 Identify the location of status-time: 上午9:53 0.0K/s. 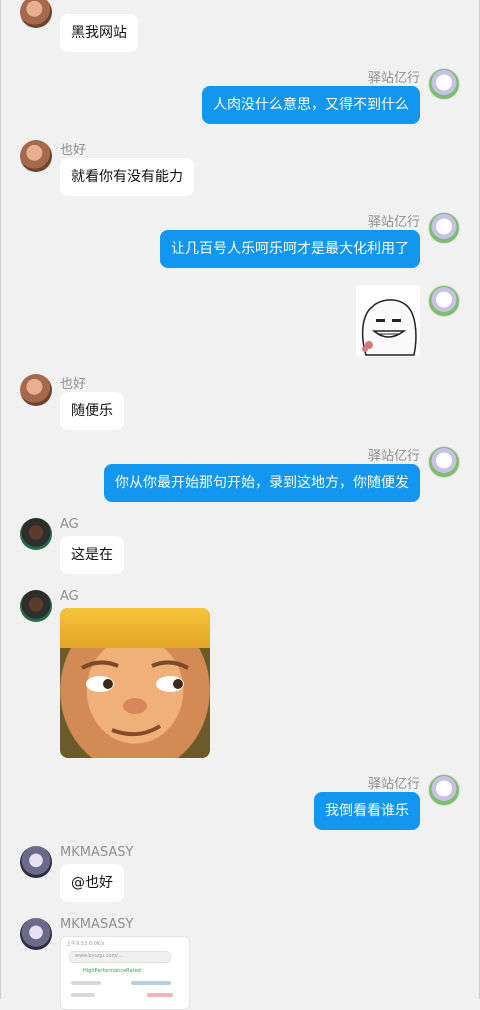
(85, 944).